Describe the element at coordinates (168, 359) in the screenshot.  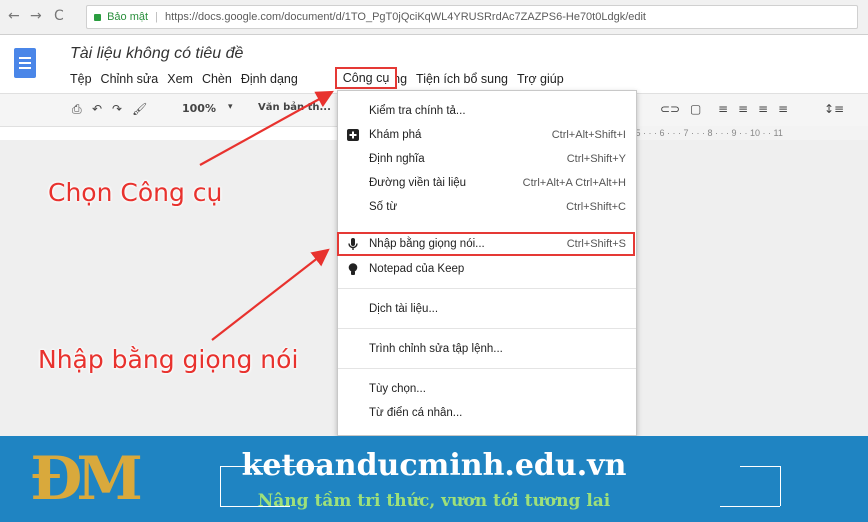
I see `annotation-voice-typing: Nhập bằng giọng nói` at that location.